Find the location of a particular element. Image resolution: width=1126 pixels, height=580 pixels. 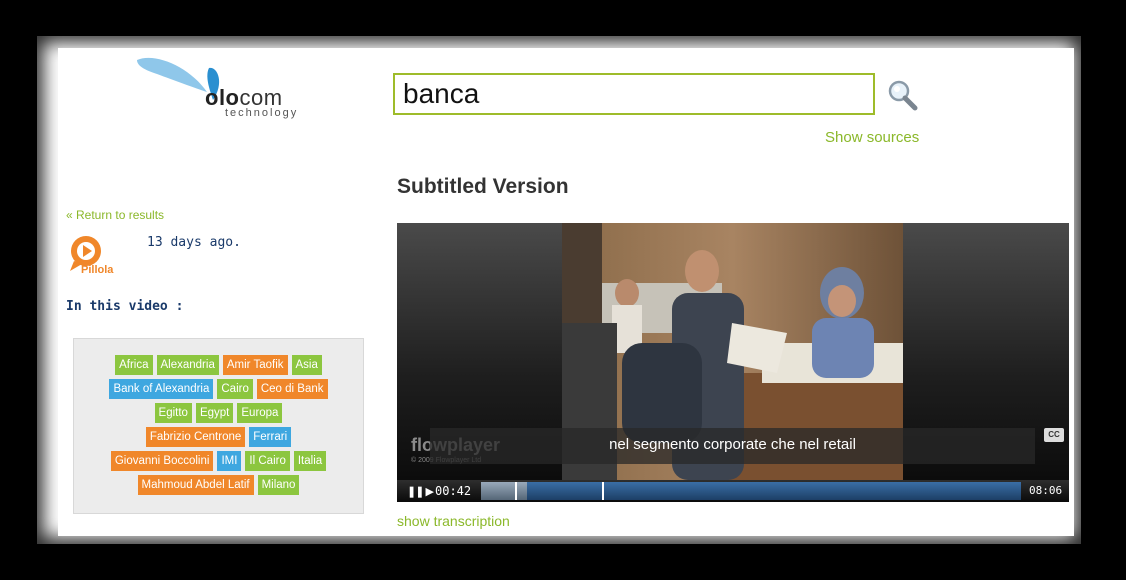

closed-captions-button: CC is located at coordinates (1054, 435).